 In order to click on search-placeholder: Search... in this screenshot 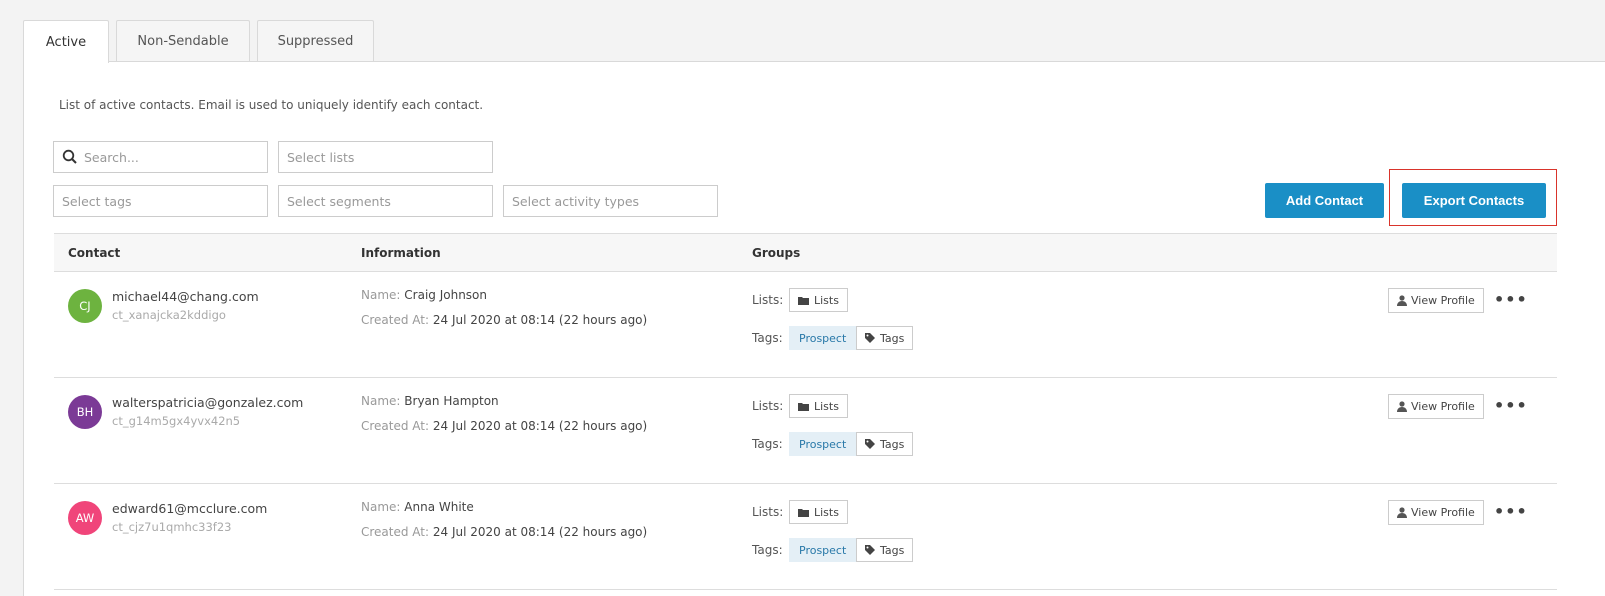, I will do `click(111, 157)`.